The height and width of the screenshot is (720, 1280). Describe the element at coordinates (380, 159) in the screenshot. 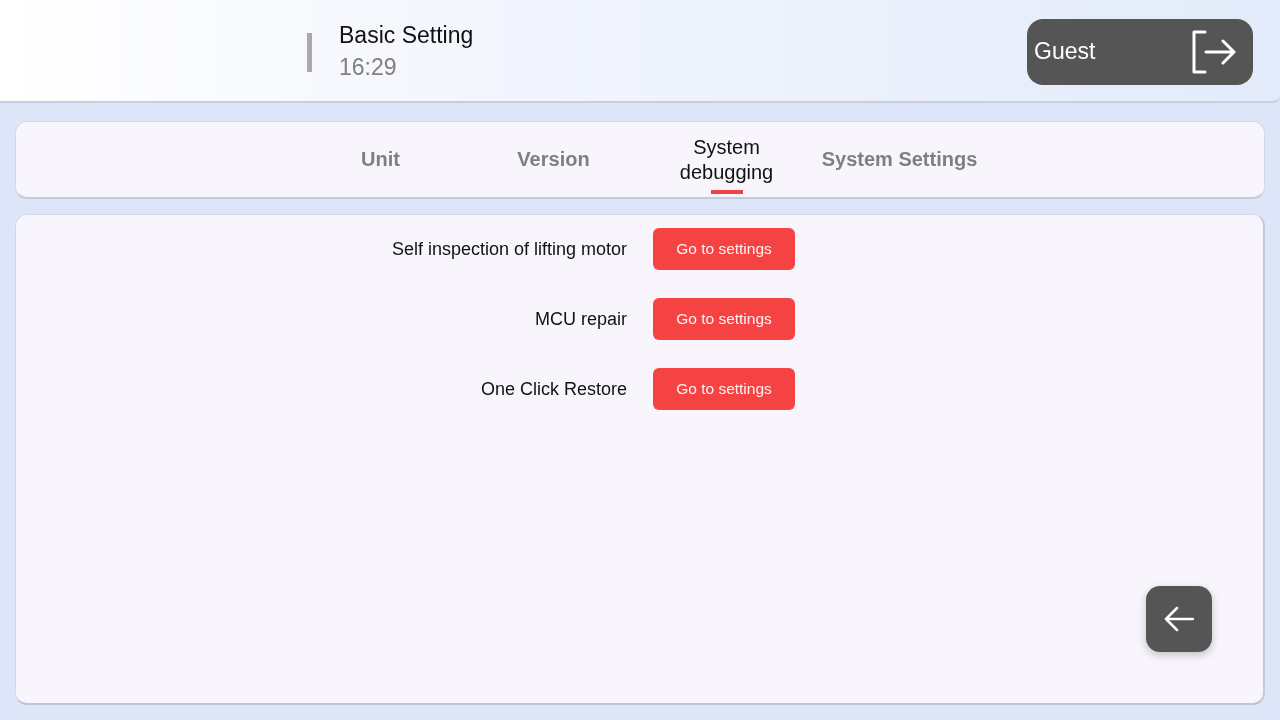

I see `tab: Unit` at that location.